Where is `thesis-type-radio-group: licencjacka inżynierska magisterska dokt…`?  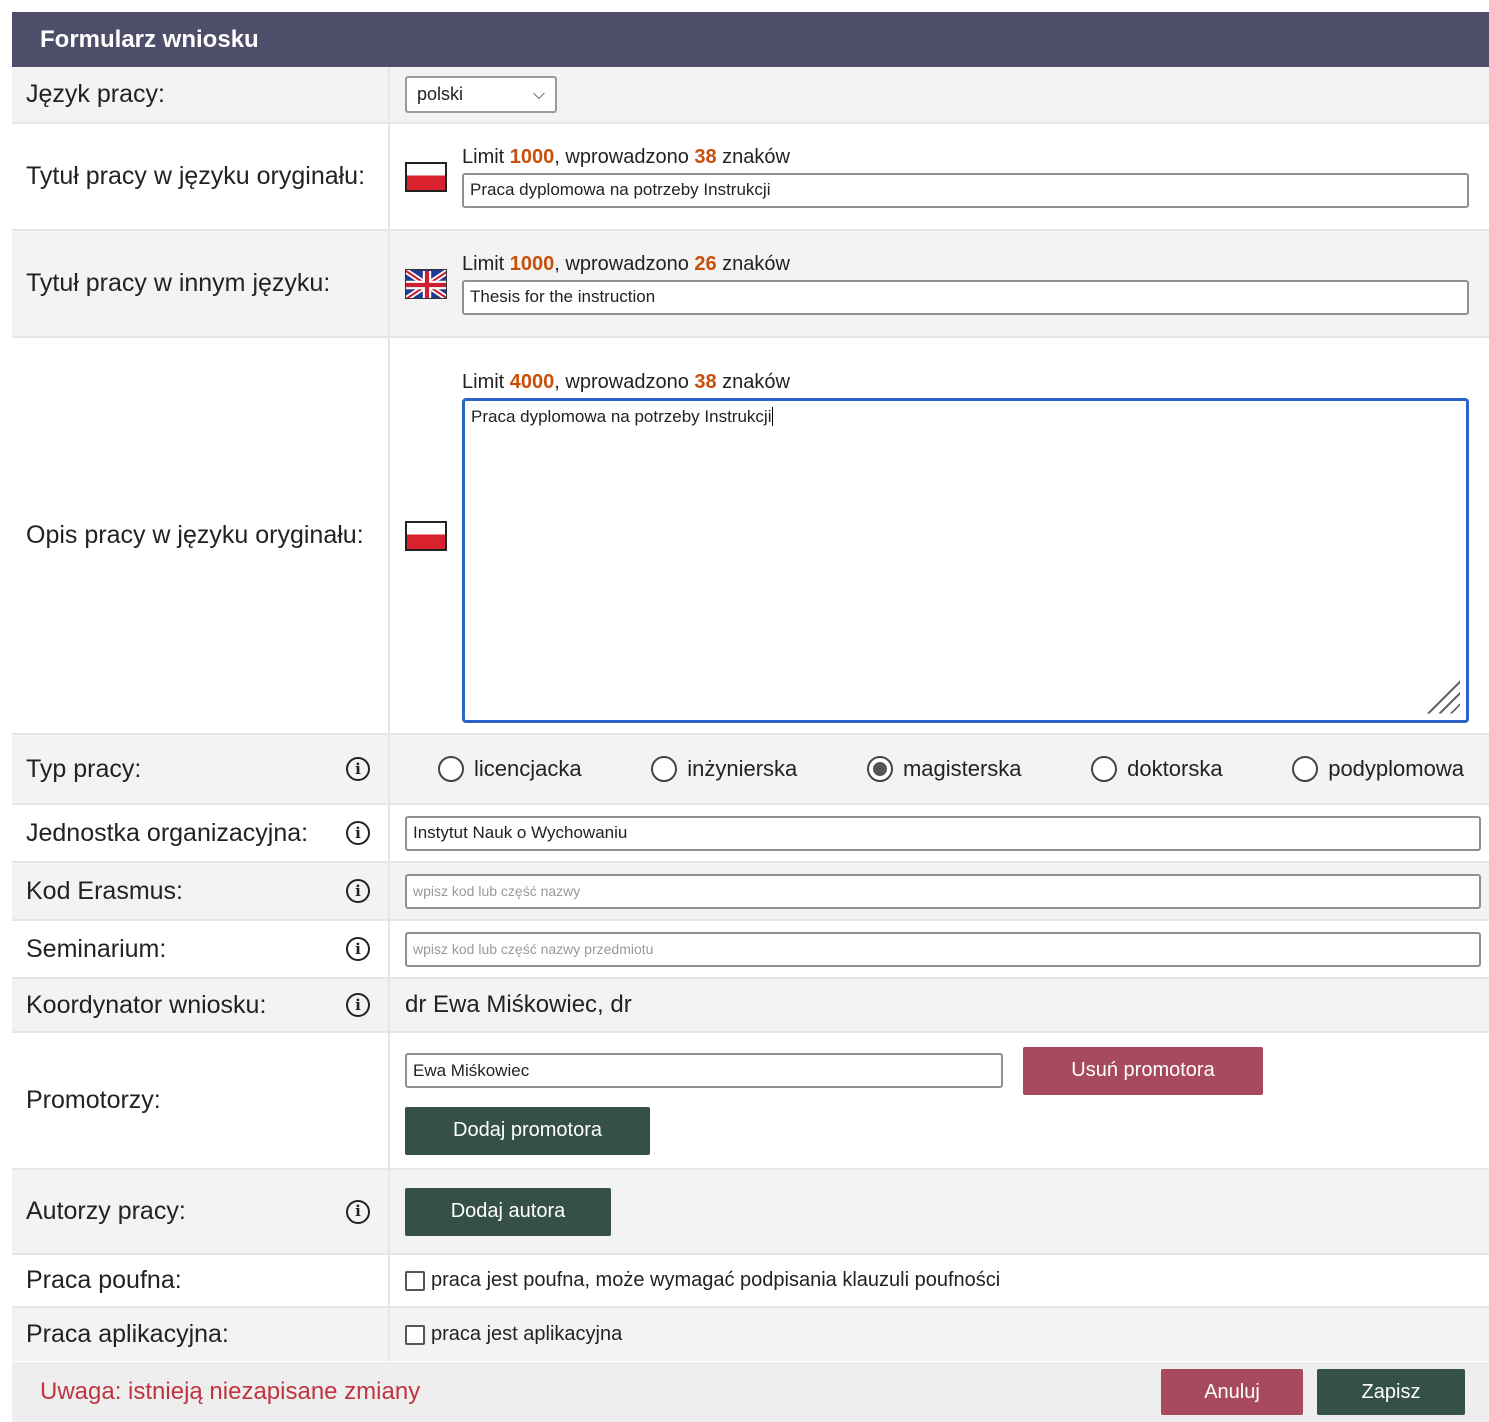 thesis-type-radio-group: licencjacka inżynierska magisterska dokt… is located at coordinates (947, 769).